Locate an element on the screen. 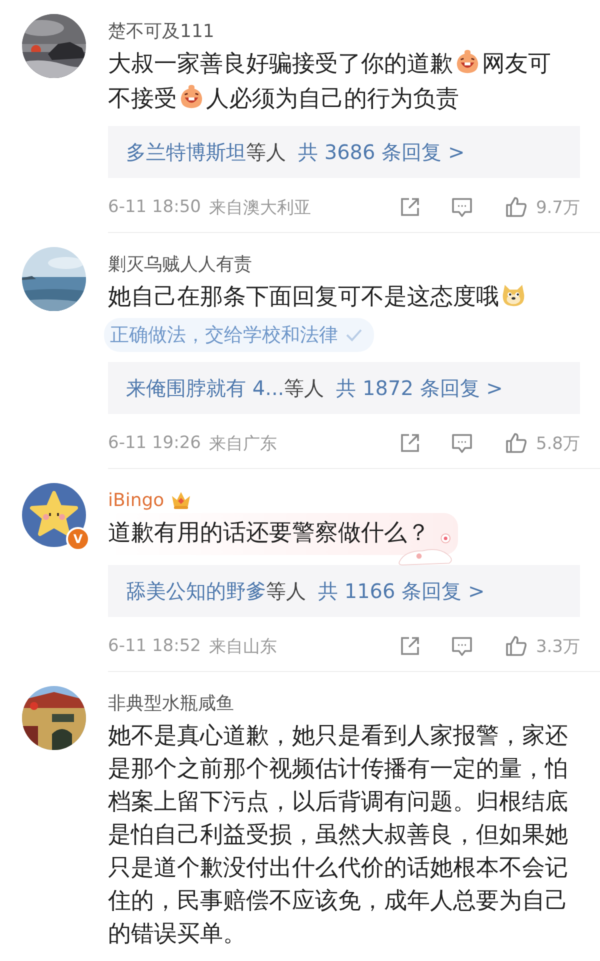 This screenshot has width=600, height=961. comment-text: 网友可 is located at coordinates (516, 64).